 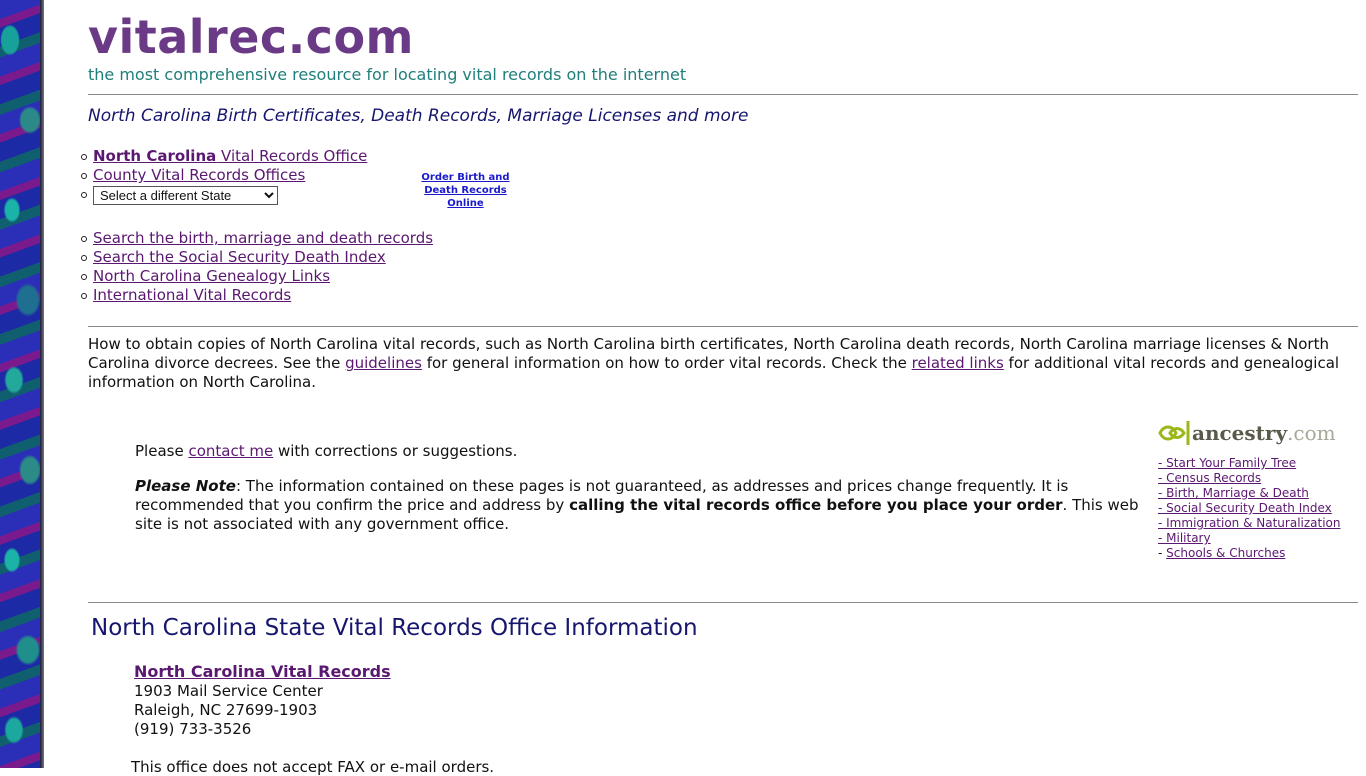 What do you see at coordinates (262, 671) in the screenshot?
I see `office-name-link: North Carolina Vital Records` at bounding box center [262, 671].